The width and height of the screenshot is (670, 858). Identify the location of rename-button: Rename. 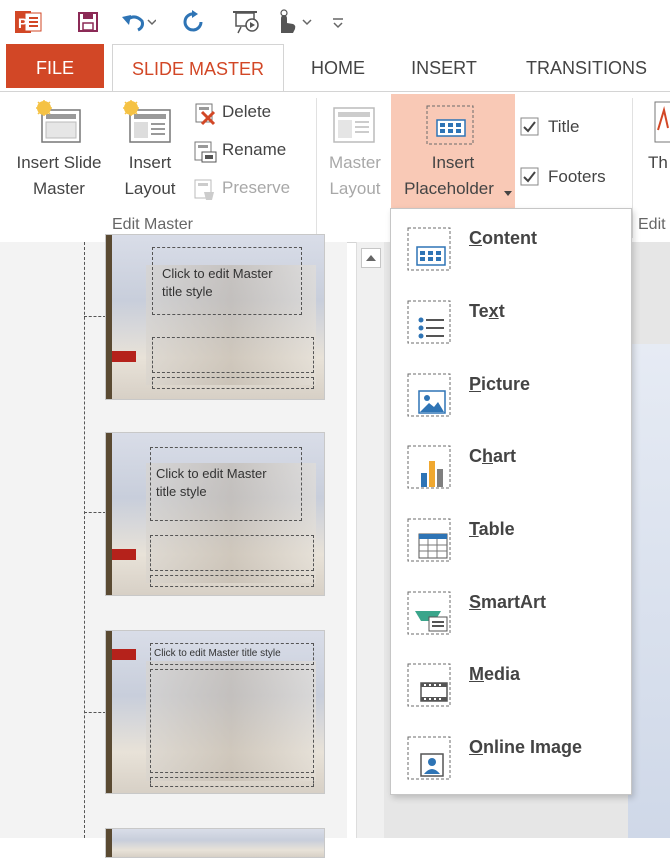
(249, 152).